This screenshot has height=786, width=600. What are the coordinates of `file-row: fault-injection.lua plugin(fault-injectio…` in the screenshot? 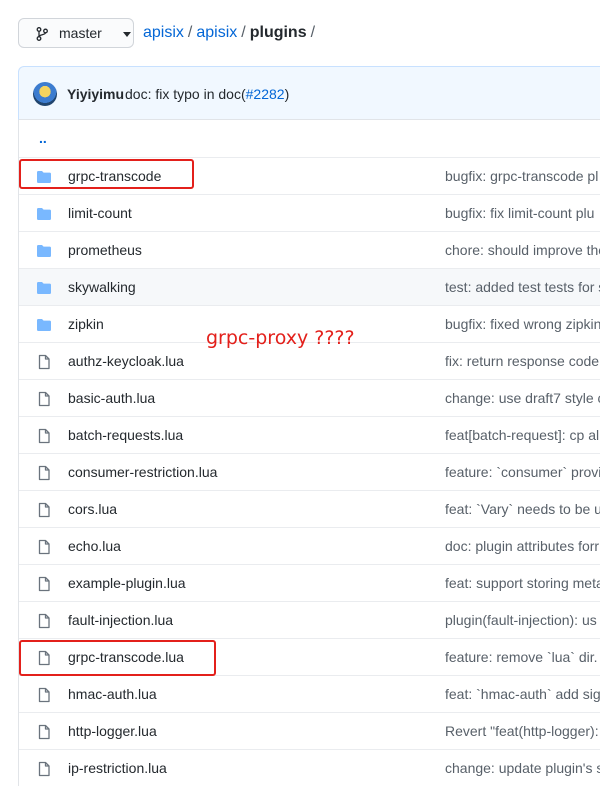 It's located at (309, 619).